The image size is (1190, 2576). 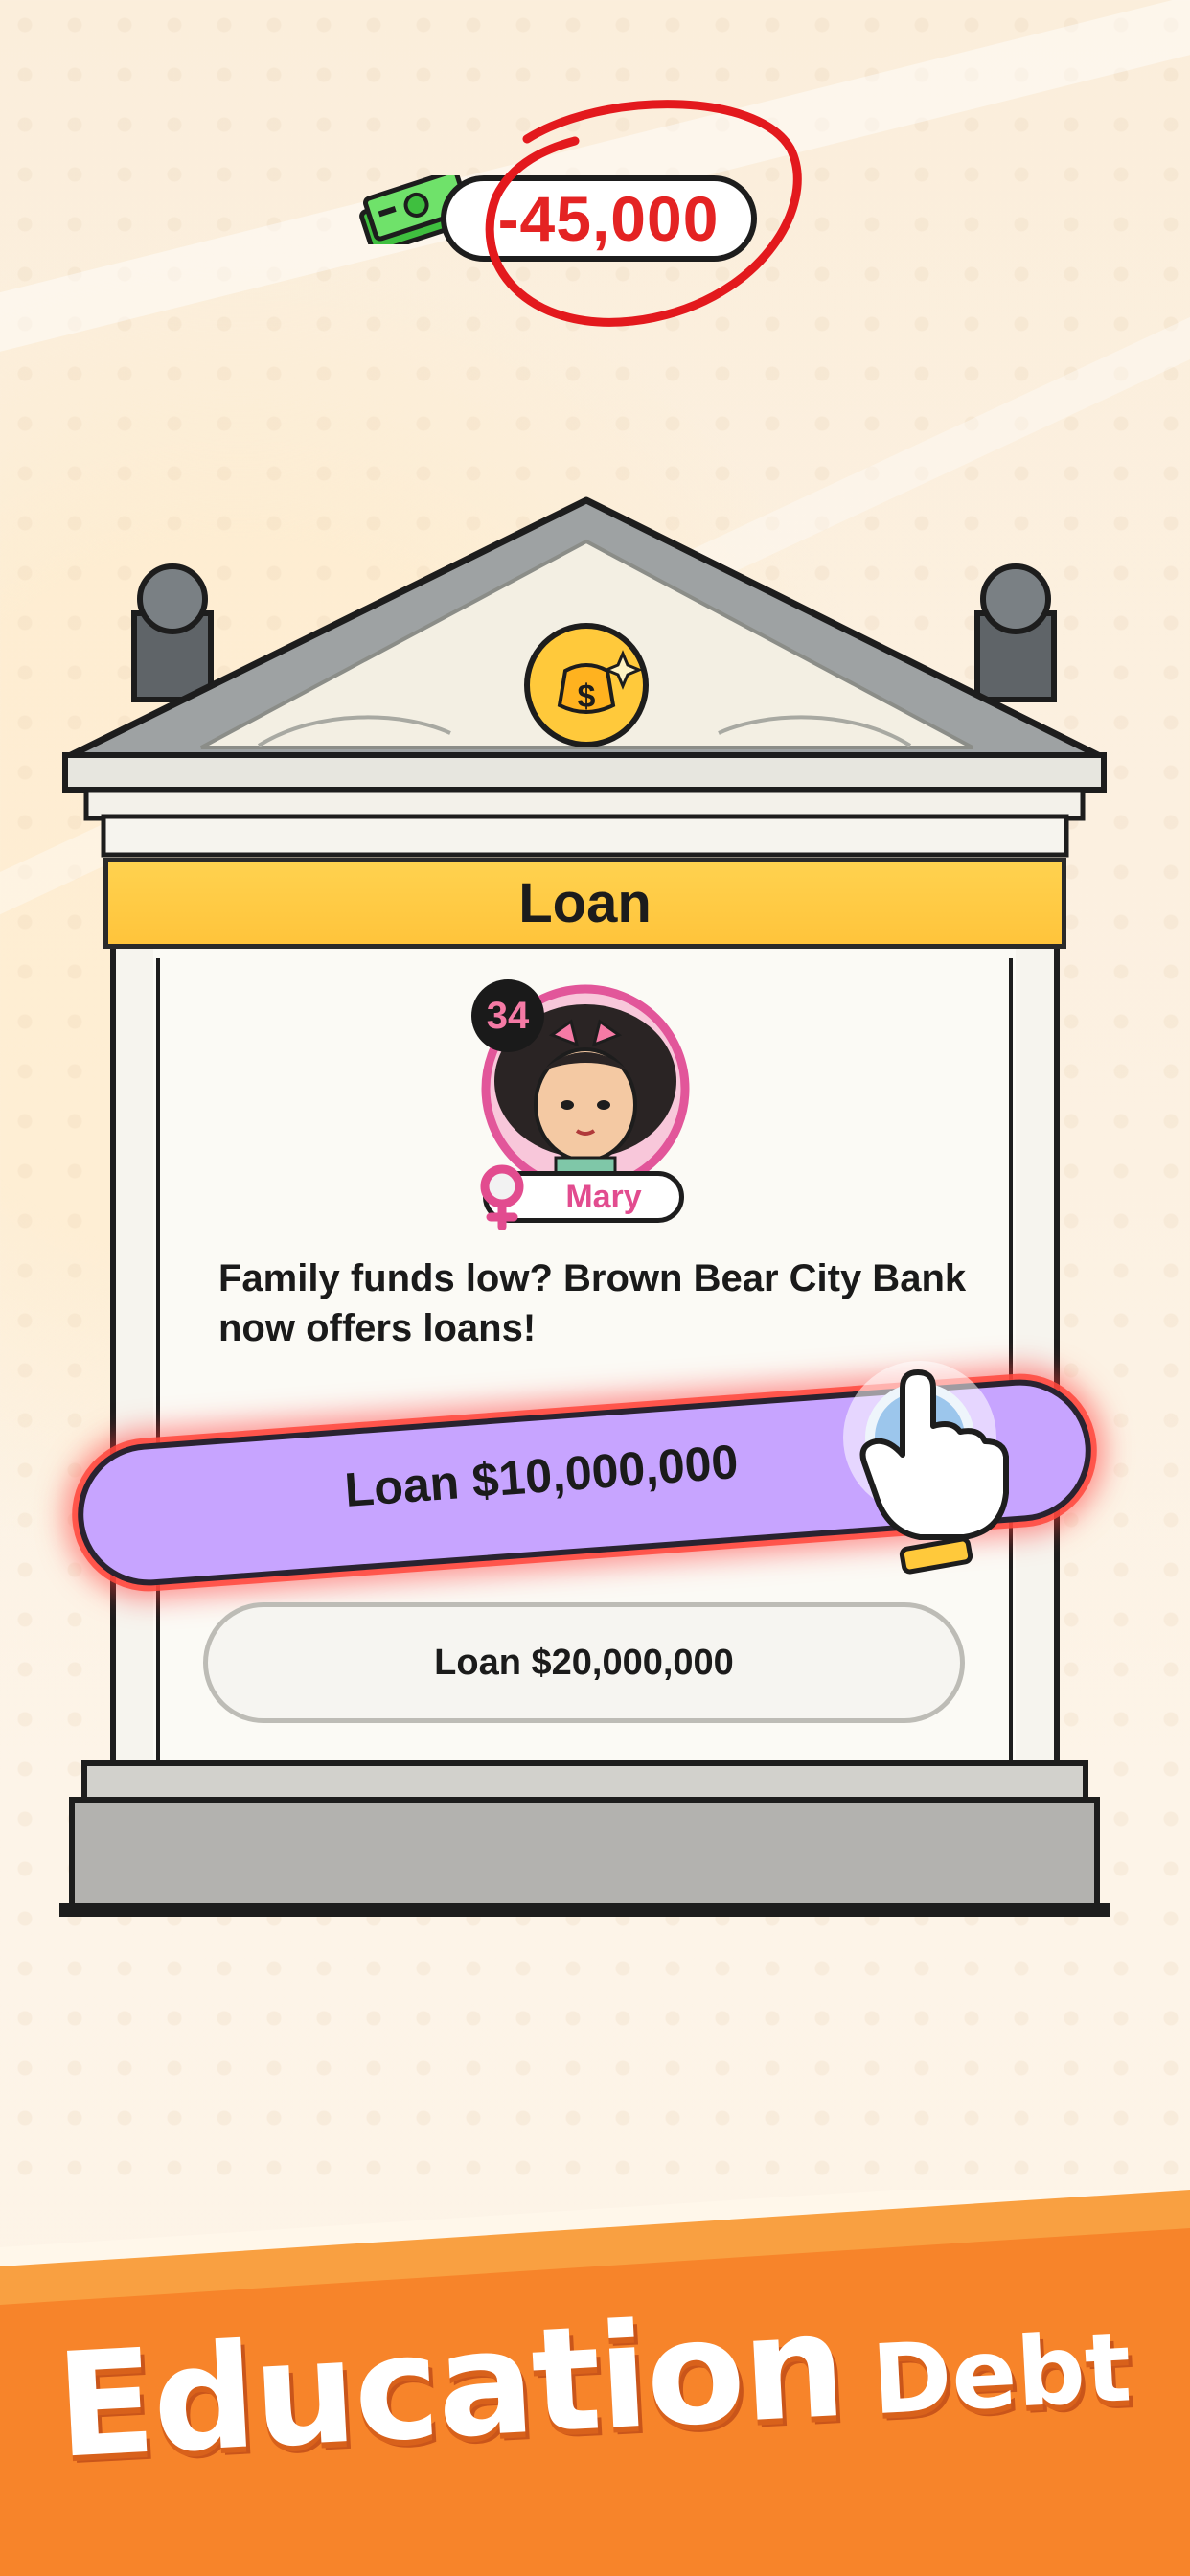 I want to click on level-badge: 34, so click(x=508, y=1016).